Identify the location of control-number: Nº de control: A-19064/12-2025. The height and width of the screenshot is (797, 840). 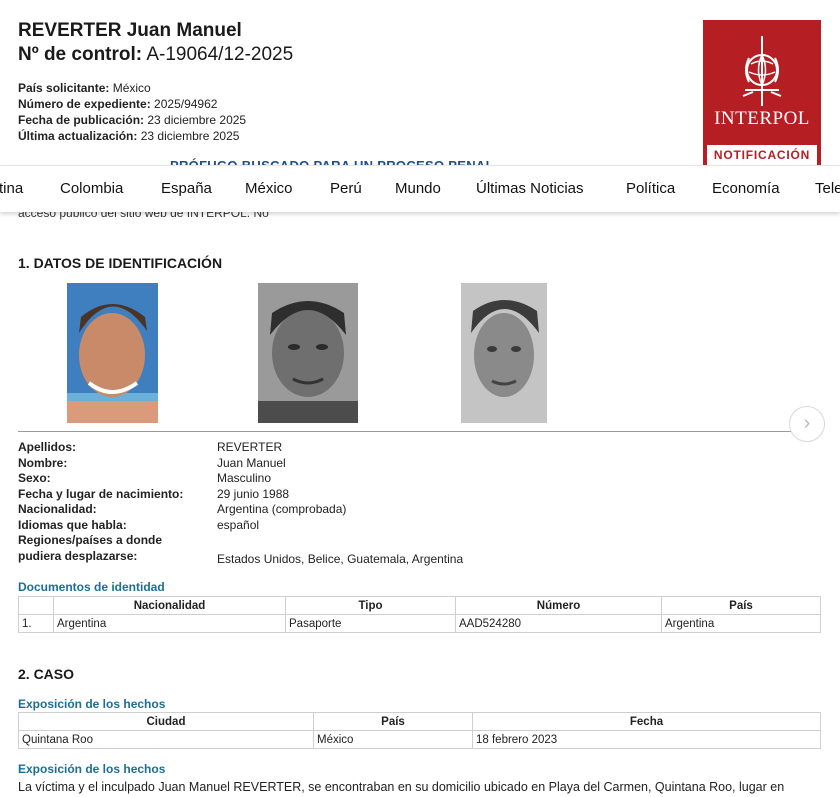
(155, 55).